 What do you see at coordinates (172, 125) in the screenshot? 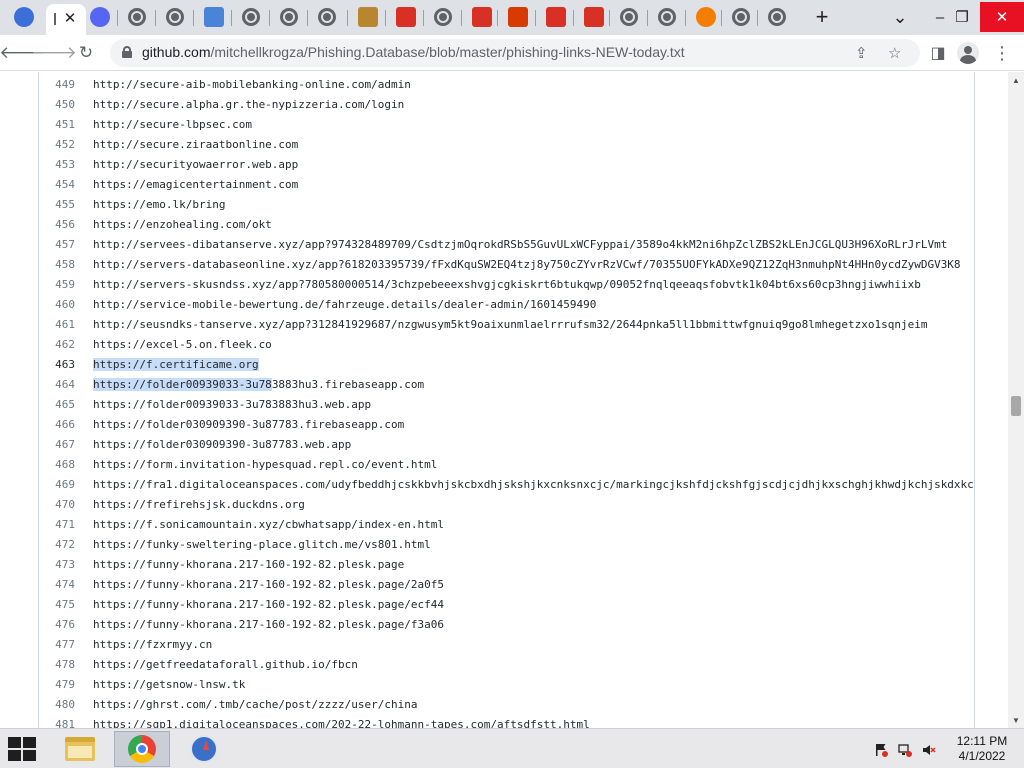
I see `line-text: http://secure-lbpsec.com` at bounding box center [172, 125].